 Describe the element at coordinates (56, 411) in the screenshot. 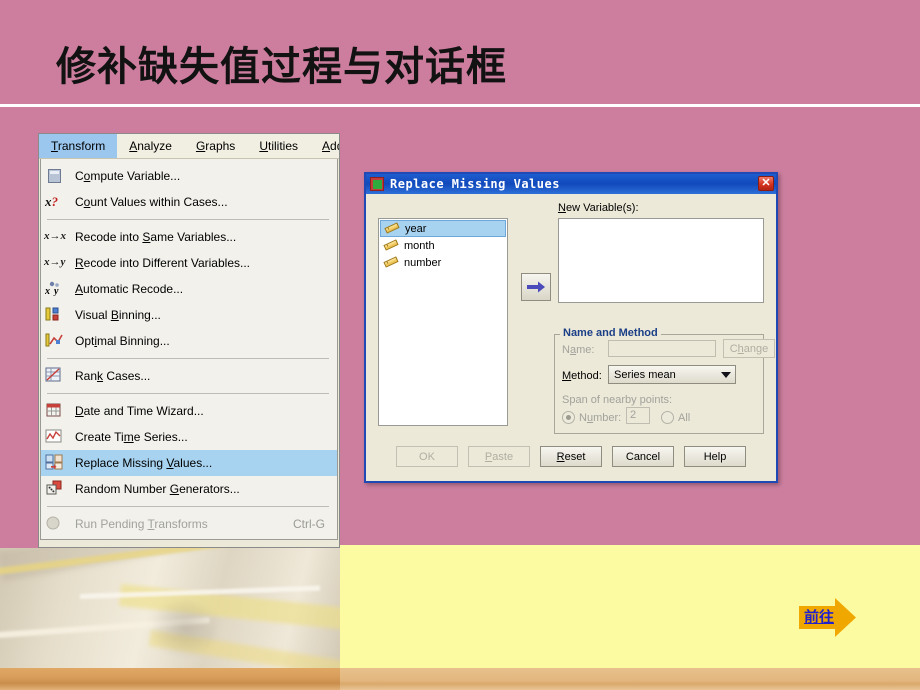

I see `date-time-wizard-icon` at that location.